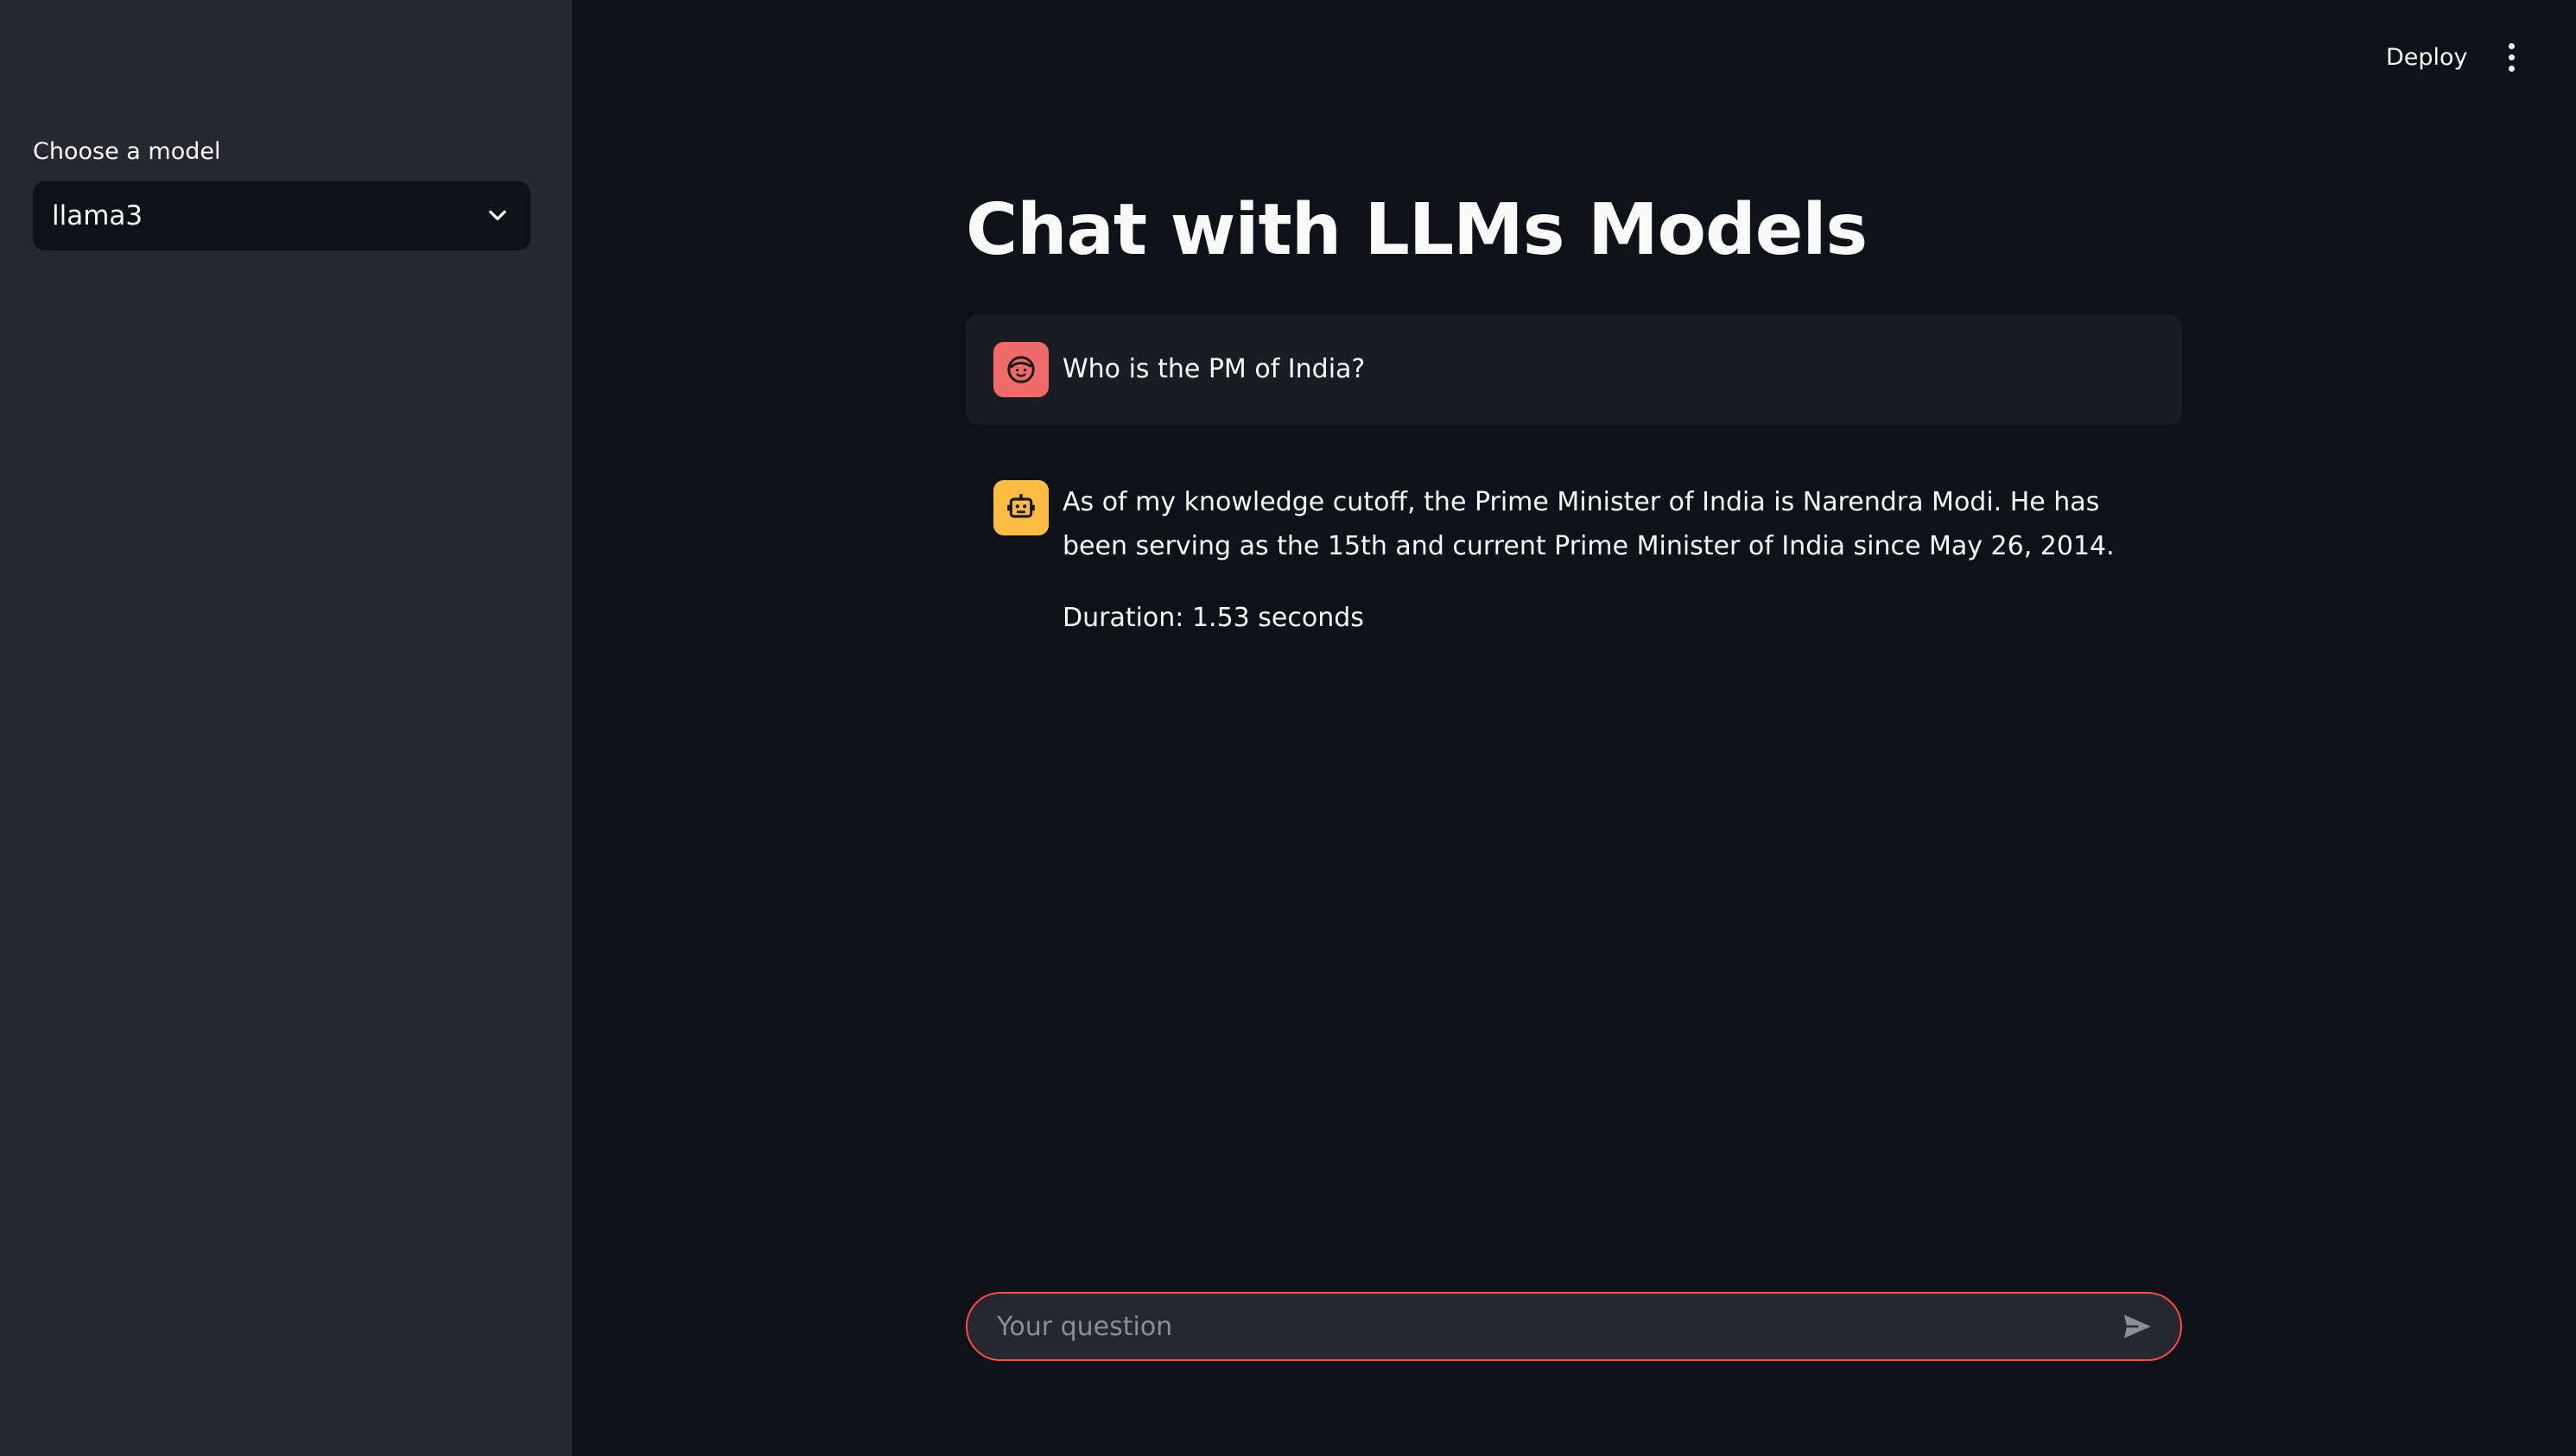  Describe the element at coordinates (2511, 57) in the screenshot. I see `main-menu-button` at that location.